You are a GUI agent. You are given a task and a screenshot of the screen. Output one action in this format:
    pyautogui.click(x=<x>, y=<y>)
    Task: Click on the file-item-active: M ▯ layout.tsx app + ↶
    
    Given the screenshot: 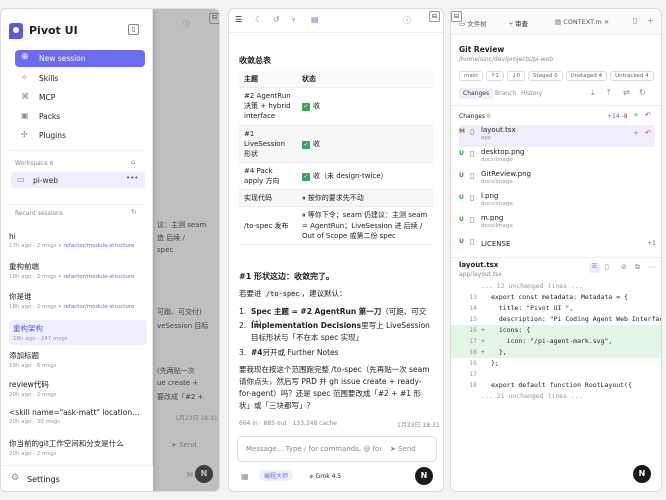 What is the action you would take?
    pyautogui.click(x=557, y=136)
    